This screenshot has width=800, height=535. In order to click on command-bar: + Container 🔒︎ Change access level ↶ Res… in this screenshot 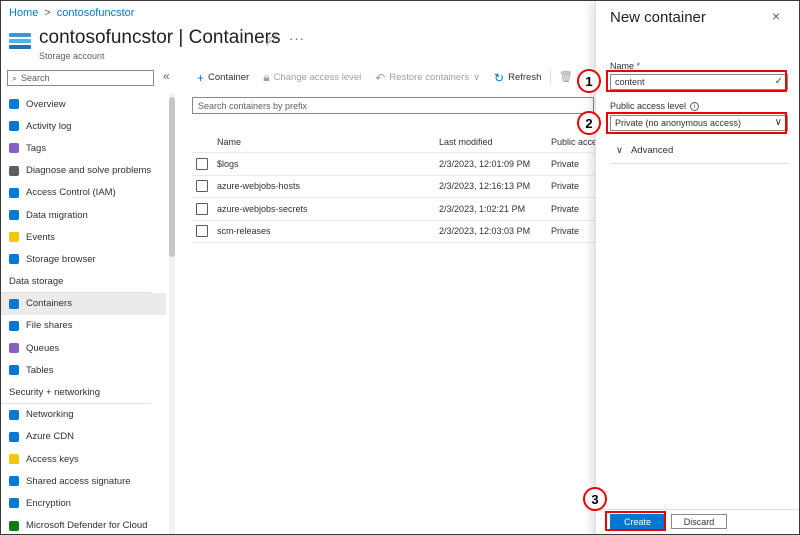, I will do `click(369, 77)`.